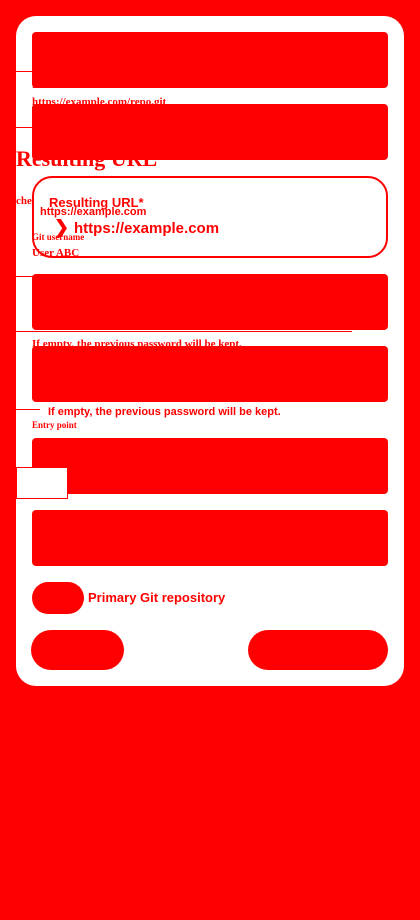 The image size is (420, 920). I want to click on git-username-value: User ABC, so click(56, 253).